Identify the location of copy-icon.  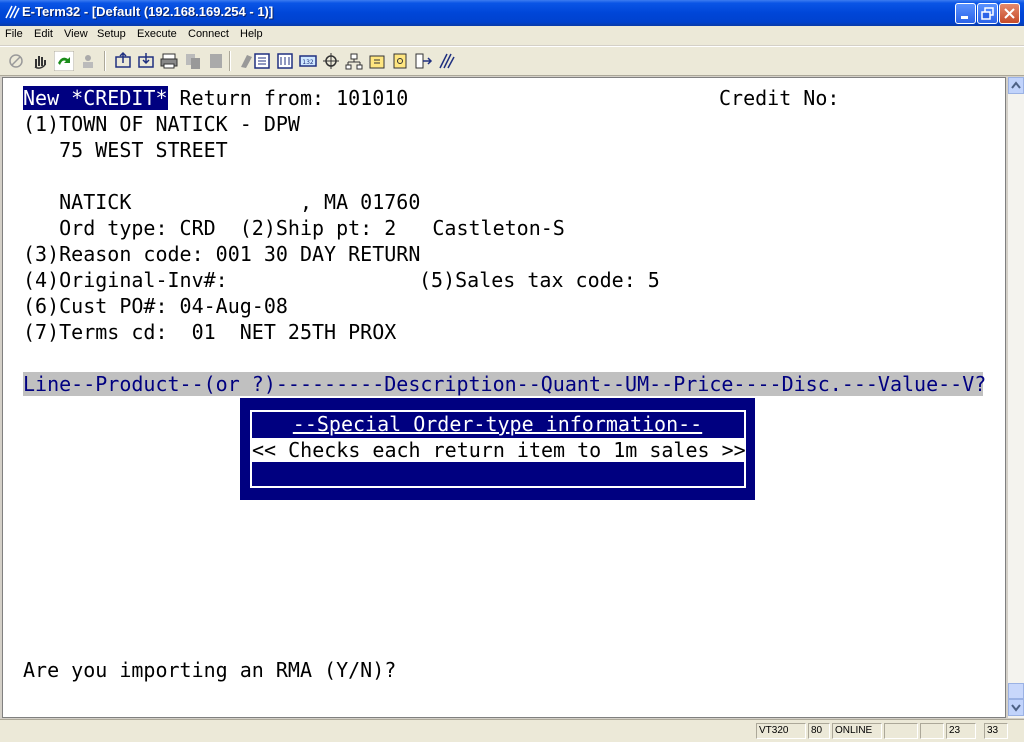
(193, 61).